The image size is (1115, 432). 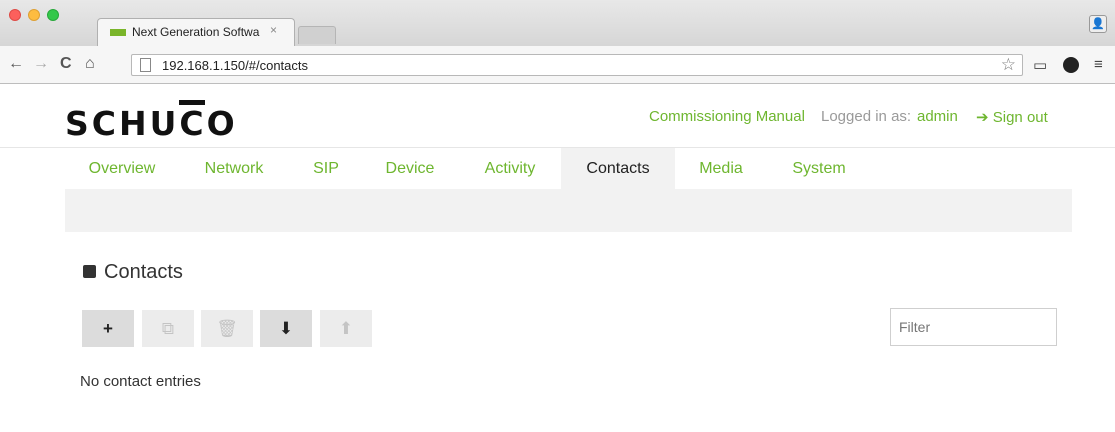 I want to click on favicon-icon, so click(x=118, y=32).